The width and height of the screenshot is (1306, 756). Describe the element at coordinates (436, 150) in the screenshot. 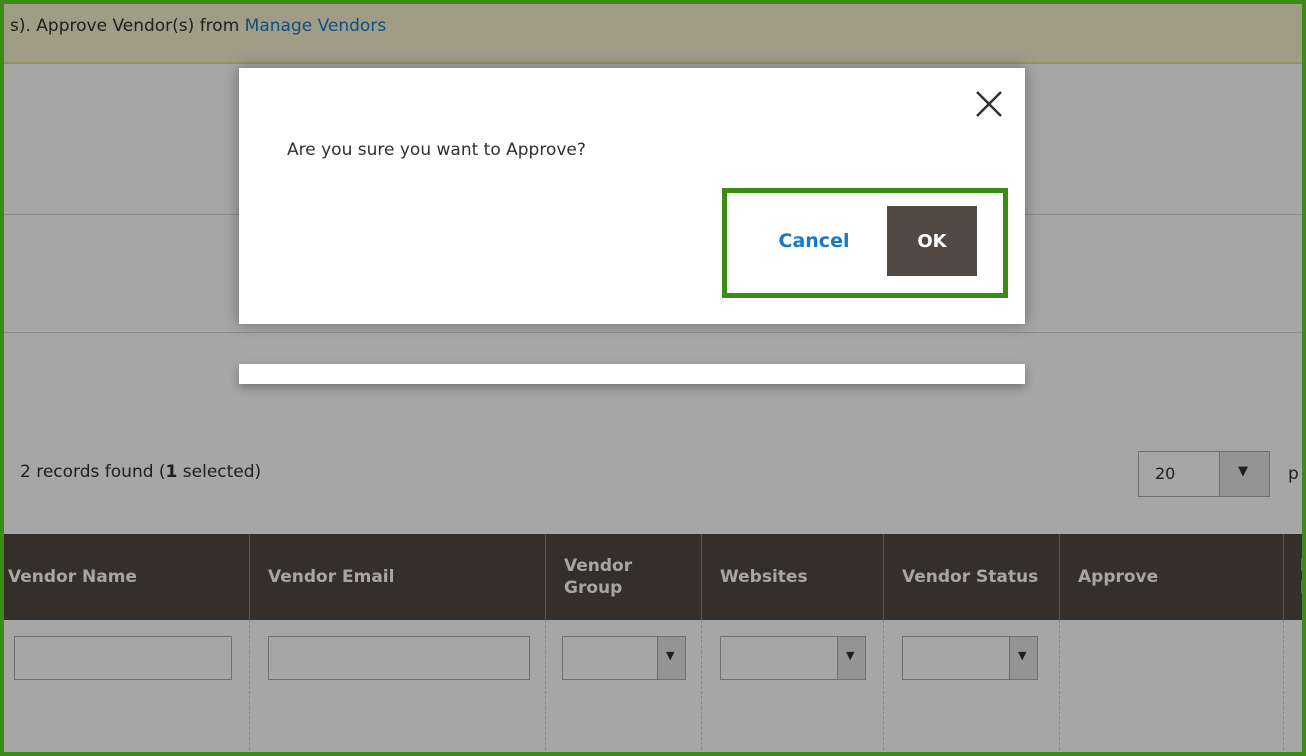

I see `dialog-message: Are you sure you want to Approve?` at that location.